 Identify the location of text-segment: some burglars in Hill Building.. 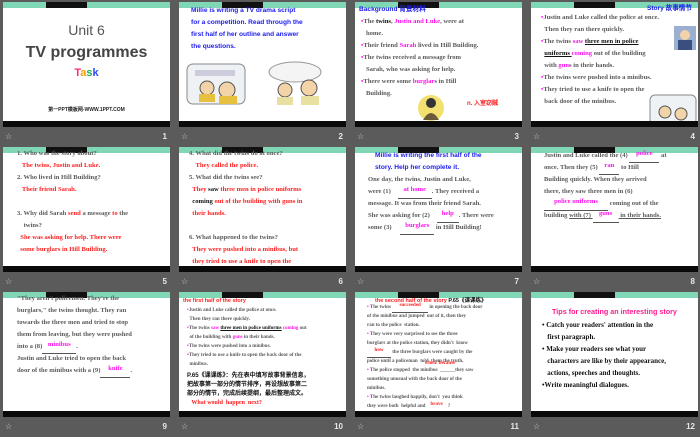
(62, 249).